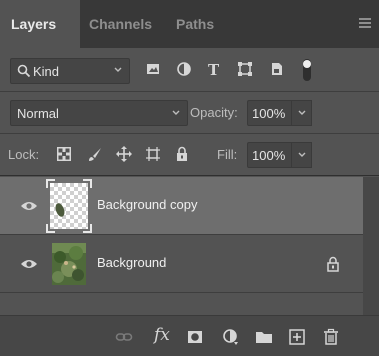  I want to click on new-group-icon, so click(264, 337).